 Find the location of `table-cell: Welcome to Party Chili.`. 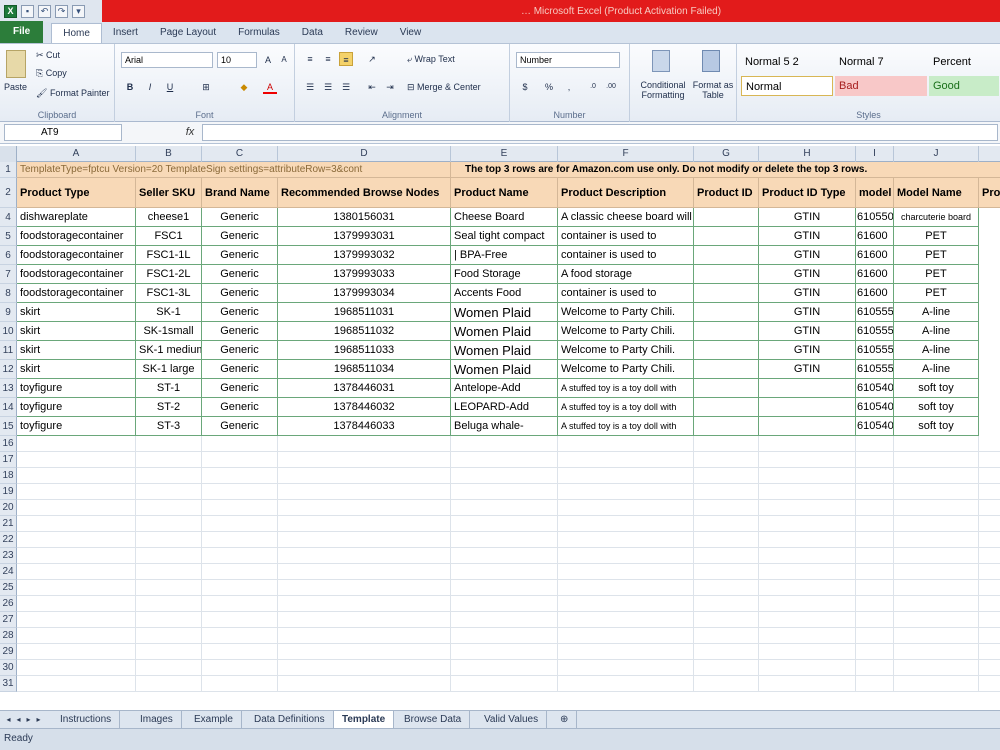

table-cell: Welcome to Party Chili. is located at coordinates (626, 350).